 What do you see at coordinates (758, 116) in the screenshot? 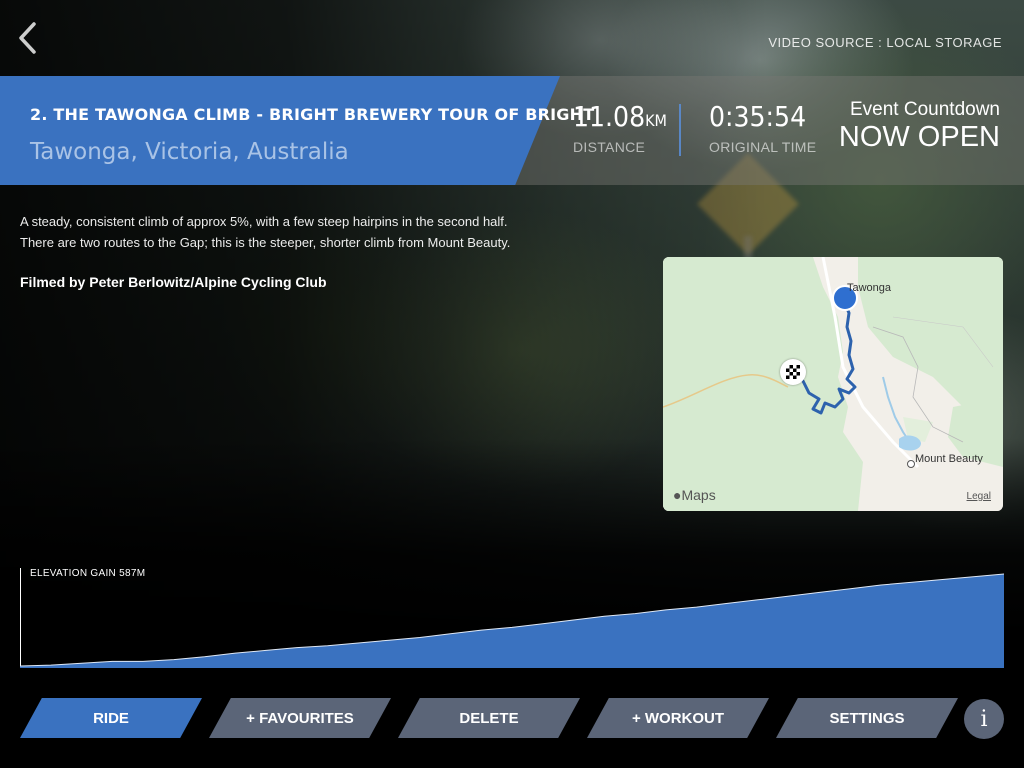
I see `original-time-value: 0:35:54` at bounding box center [758, 116].